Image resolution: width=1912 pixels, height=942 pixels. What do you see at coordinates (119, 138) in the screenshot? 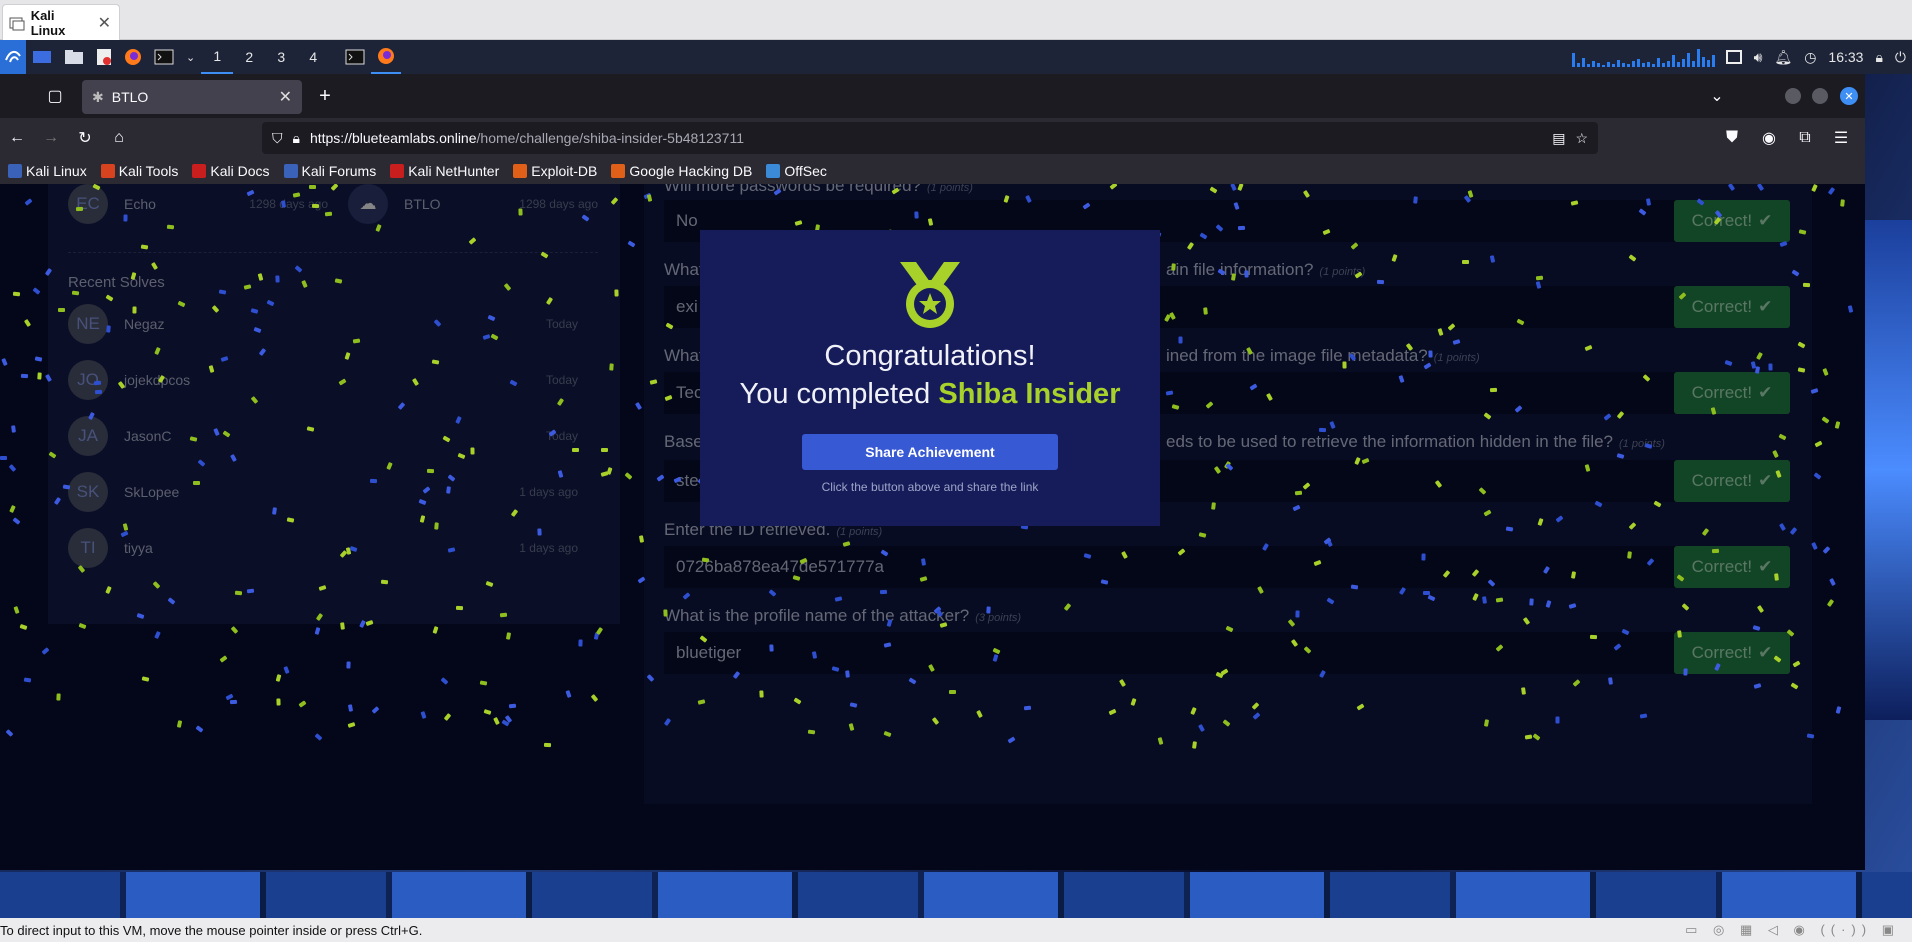
I see `home-icon: ⌂` at bounding box center [119, 138].